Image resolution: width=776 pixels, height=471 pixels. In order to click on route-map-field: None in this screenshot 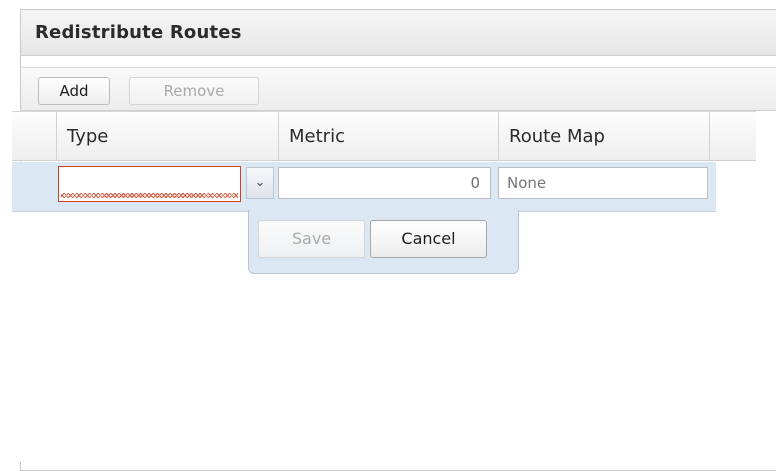, I will do `click(603, 183)`.